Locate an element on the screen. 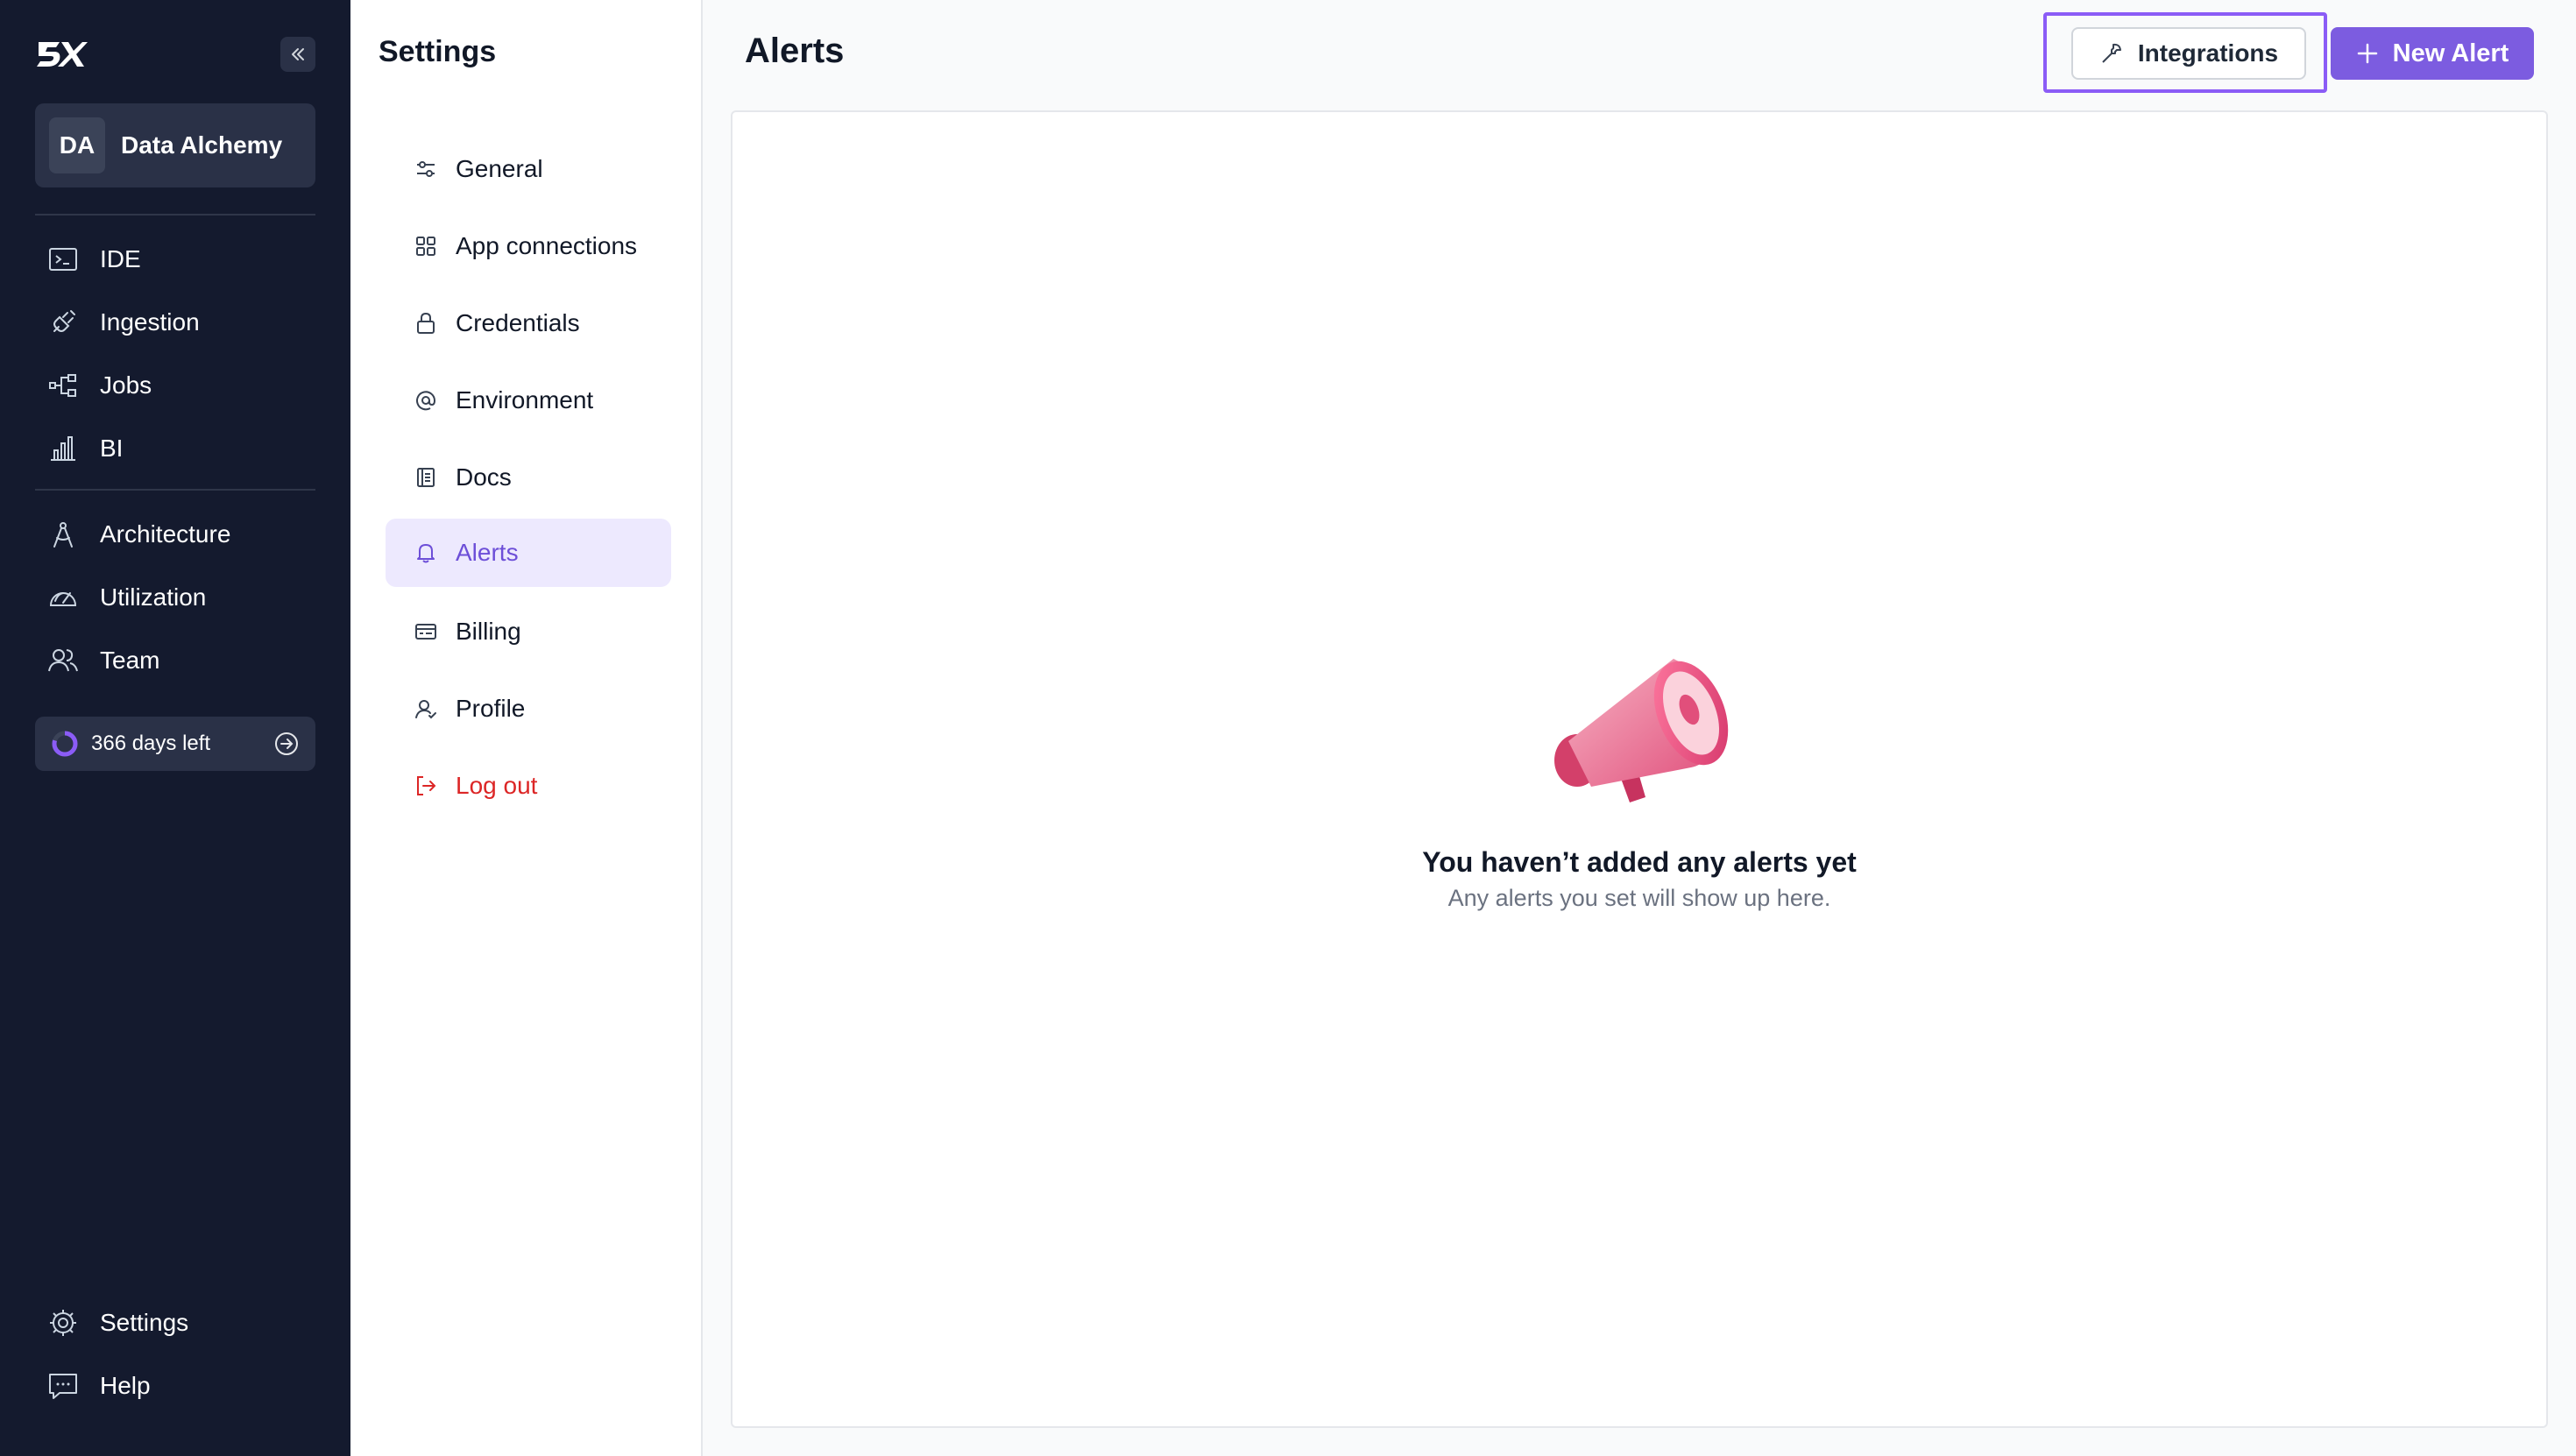 Image resolution: width=2576 pixels, height=1456 pixels. trial-days-label: 366 days left is located at coordinates (151, 743).